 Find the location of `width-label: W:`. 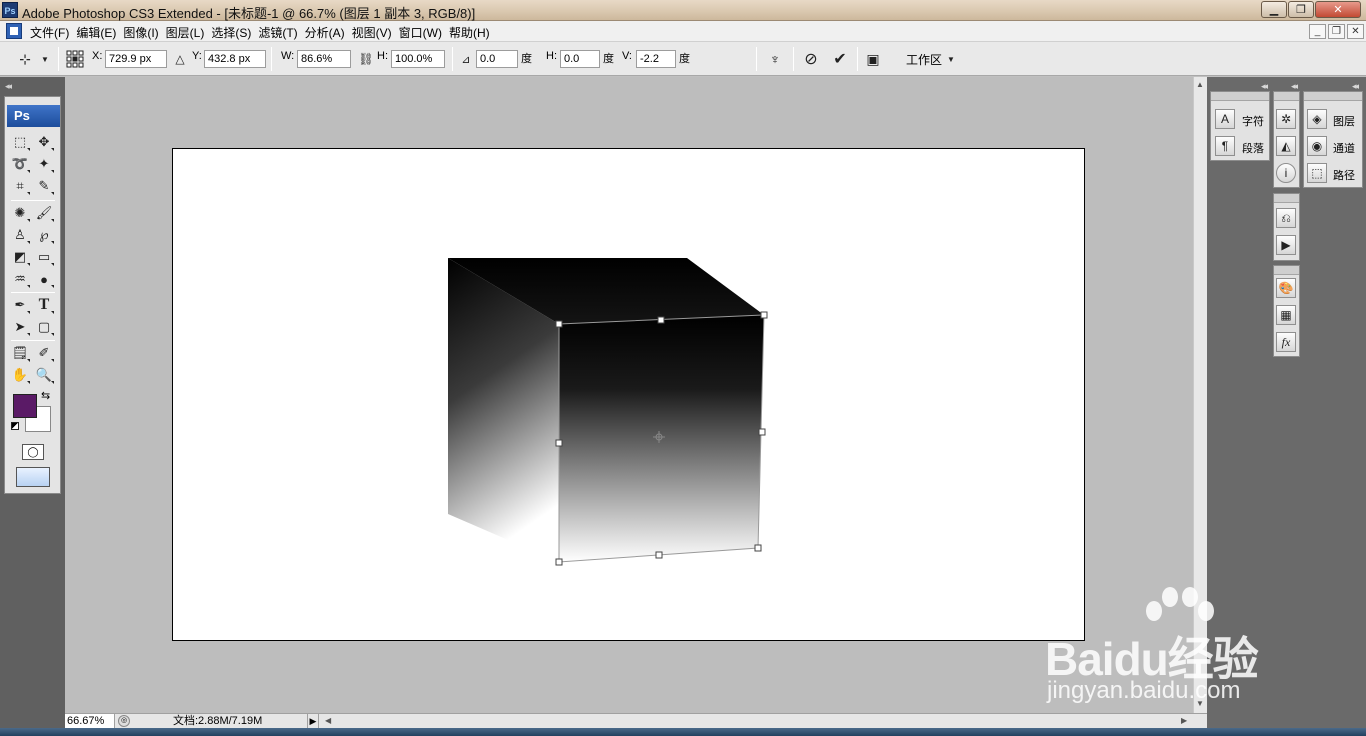

width-label: W: is located at coordinates (288, 56).